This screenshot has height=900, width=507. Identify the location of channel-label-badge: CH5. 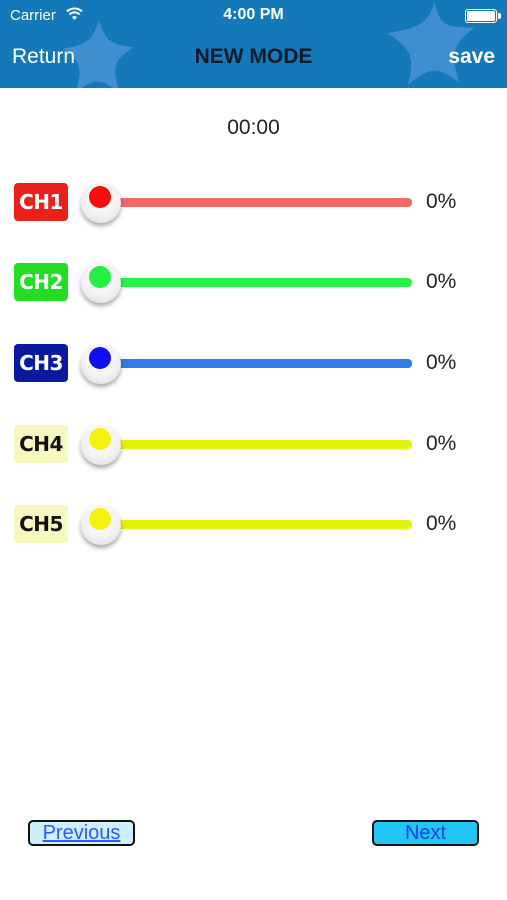
(41, 524).